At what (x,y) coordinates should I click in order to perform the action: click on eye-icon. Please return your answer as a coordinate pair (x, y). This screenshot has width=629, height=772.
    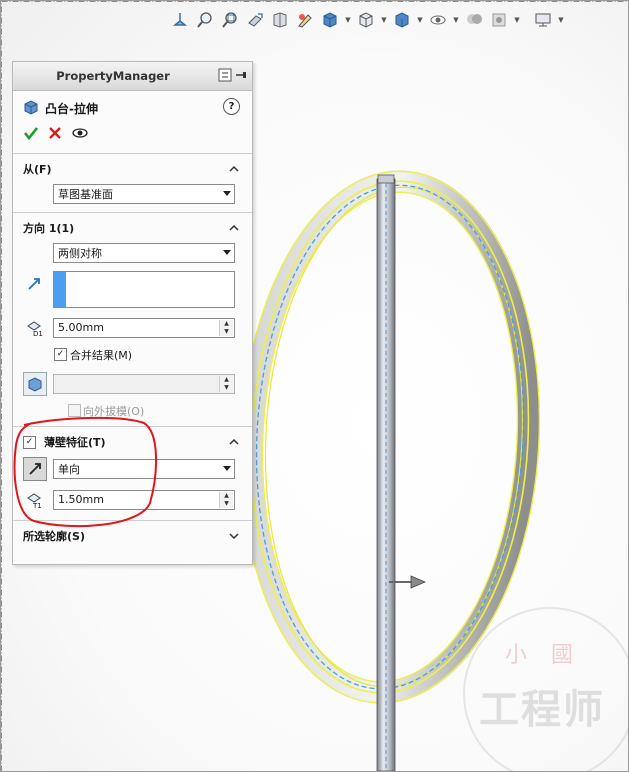
    Looking at the image, I should click on (80, 134).